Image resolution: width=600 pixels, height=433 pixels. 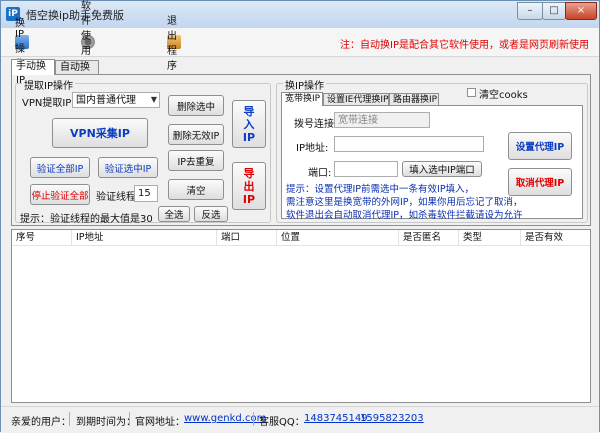 I want to click on fetch-ip-legend: 提取IP操作, so click(x=48, y=84).